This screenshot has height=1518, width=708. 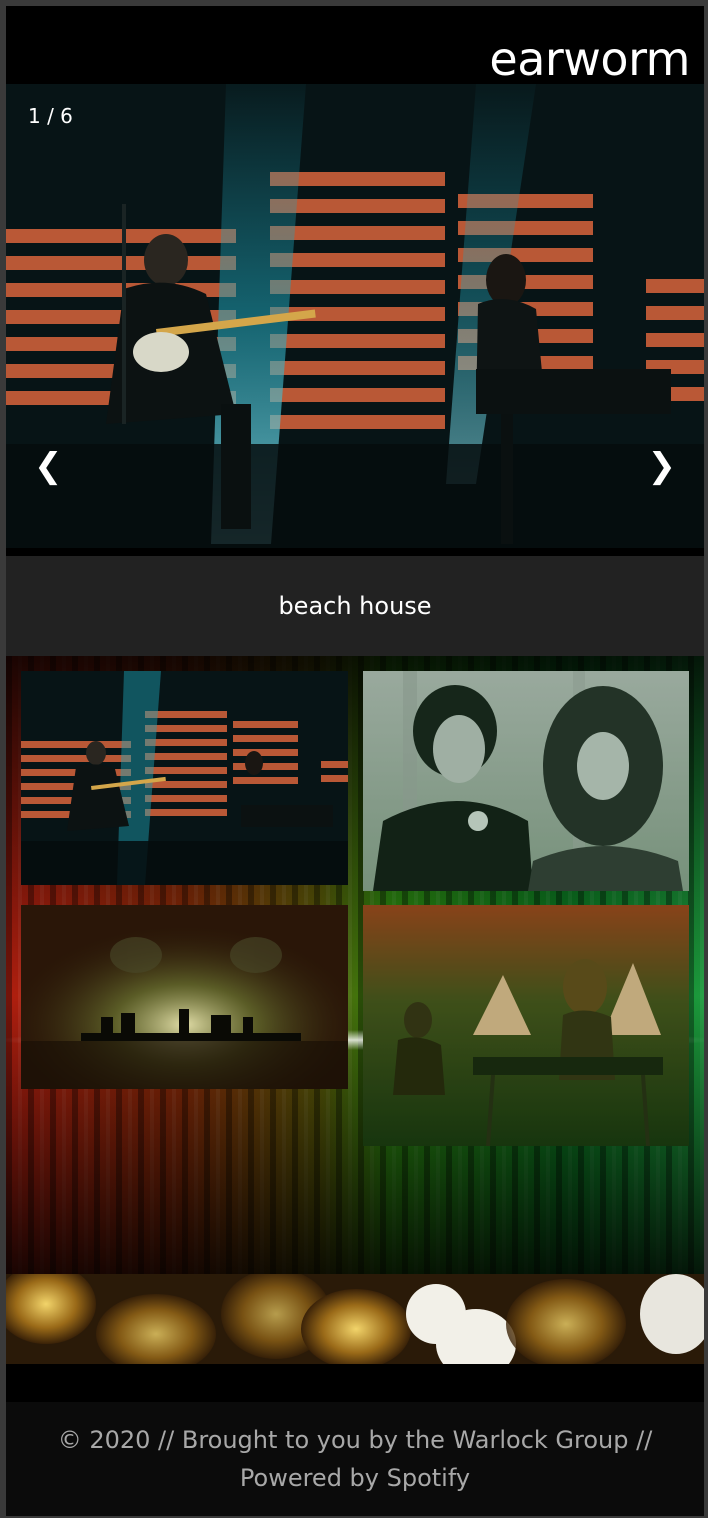 I want to click on slide-divider, so click(x=355, y=552).